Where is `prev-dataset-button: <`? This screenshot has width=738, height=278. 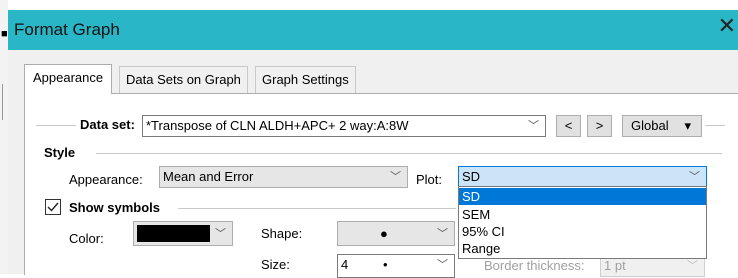 prev-dataset-button: < is located at coordinates (568, 126).